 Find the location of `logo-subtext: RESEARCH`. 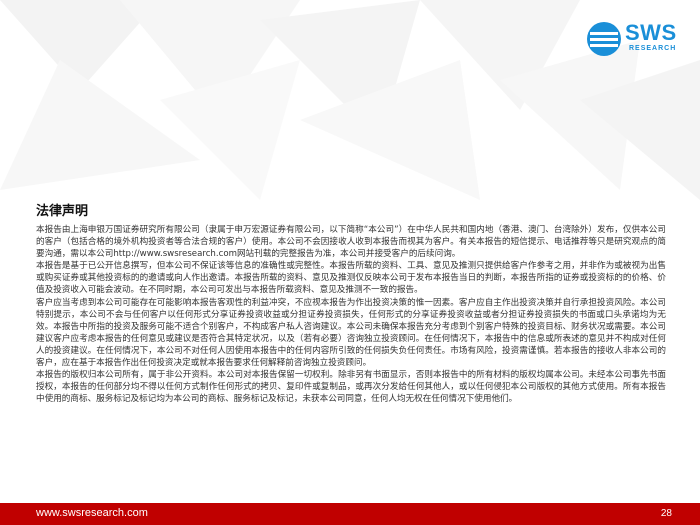

logo-subtext: RESEARCH is located at coordinates (653, 48).